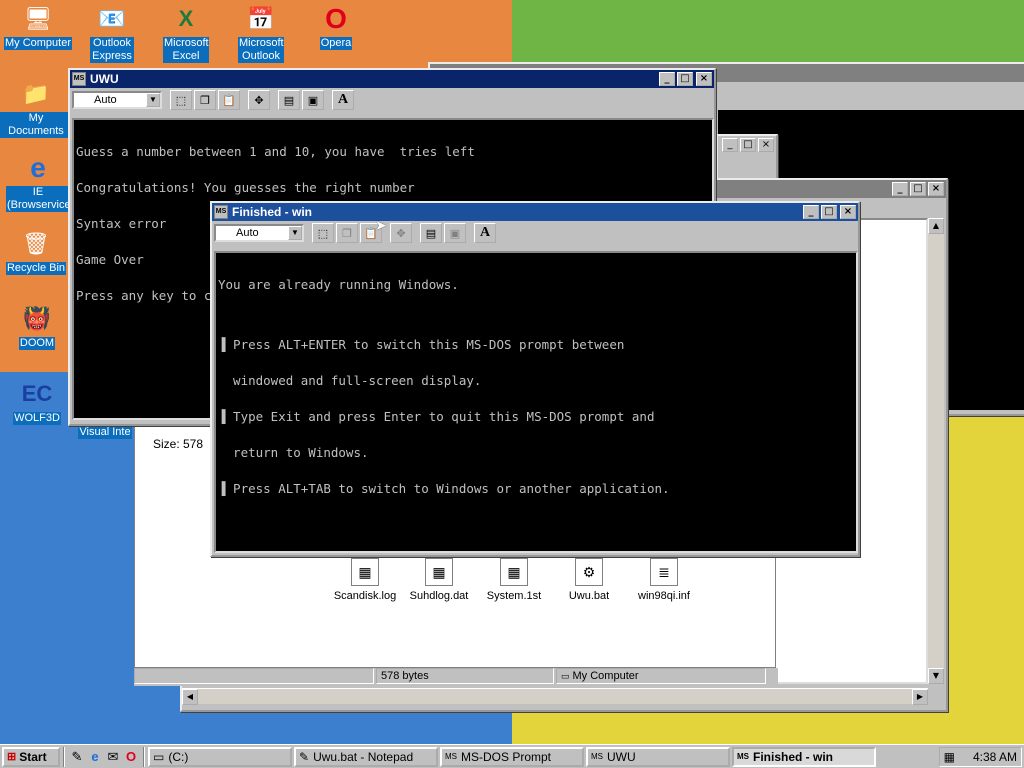 Image resolution: width=1024 pixels, height=768 pixels. I want to click on doom-icon: 👹, so click(37, 318).